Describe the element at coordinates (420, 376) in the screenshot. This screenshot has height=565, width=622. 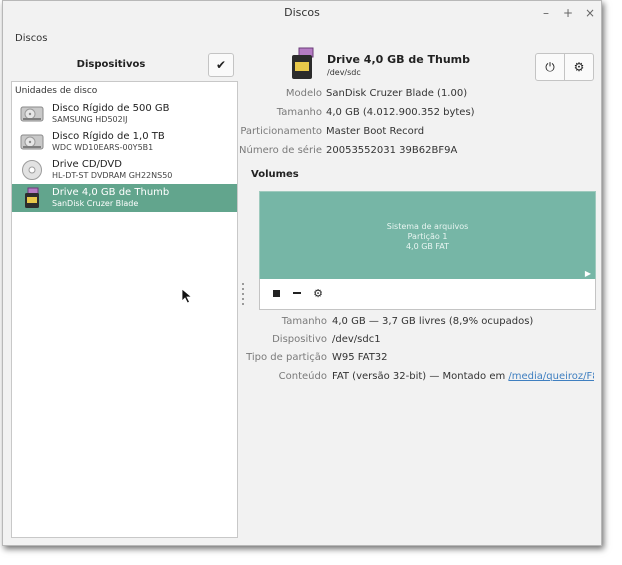
I see `contents-text: FAT (versão 32-bit) — Montado em` at that location.